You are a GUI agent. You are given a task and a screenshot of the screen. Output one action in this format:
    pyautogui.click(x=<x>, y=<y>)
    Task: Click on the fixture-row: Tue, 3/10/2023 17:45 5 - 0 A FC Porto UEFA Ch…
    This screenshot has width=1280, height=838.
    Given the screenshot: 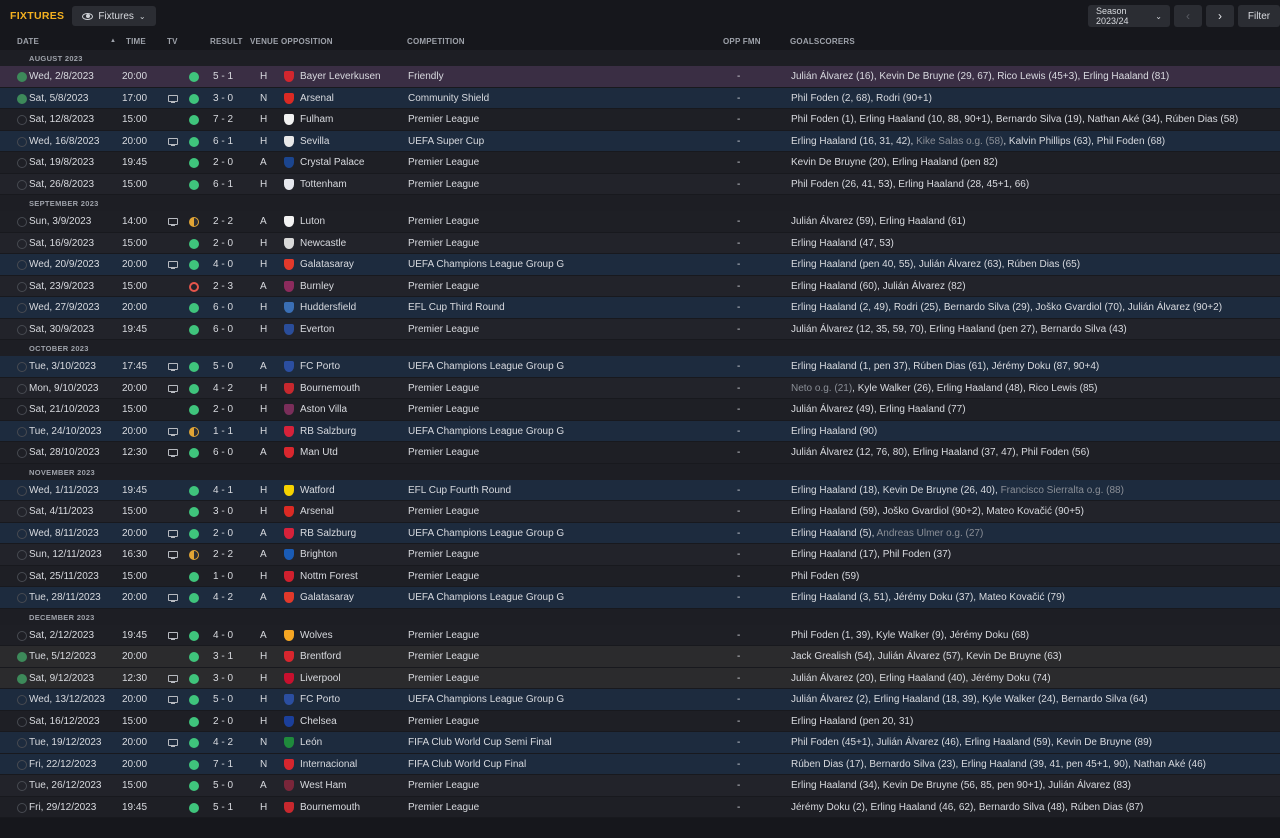 What is the action you would take?
    pyautogui.click(x=640, y=367)
    